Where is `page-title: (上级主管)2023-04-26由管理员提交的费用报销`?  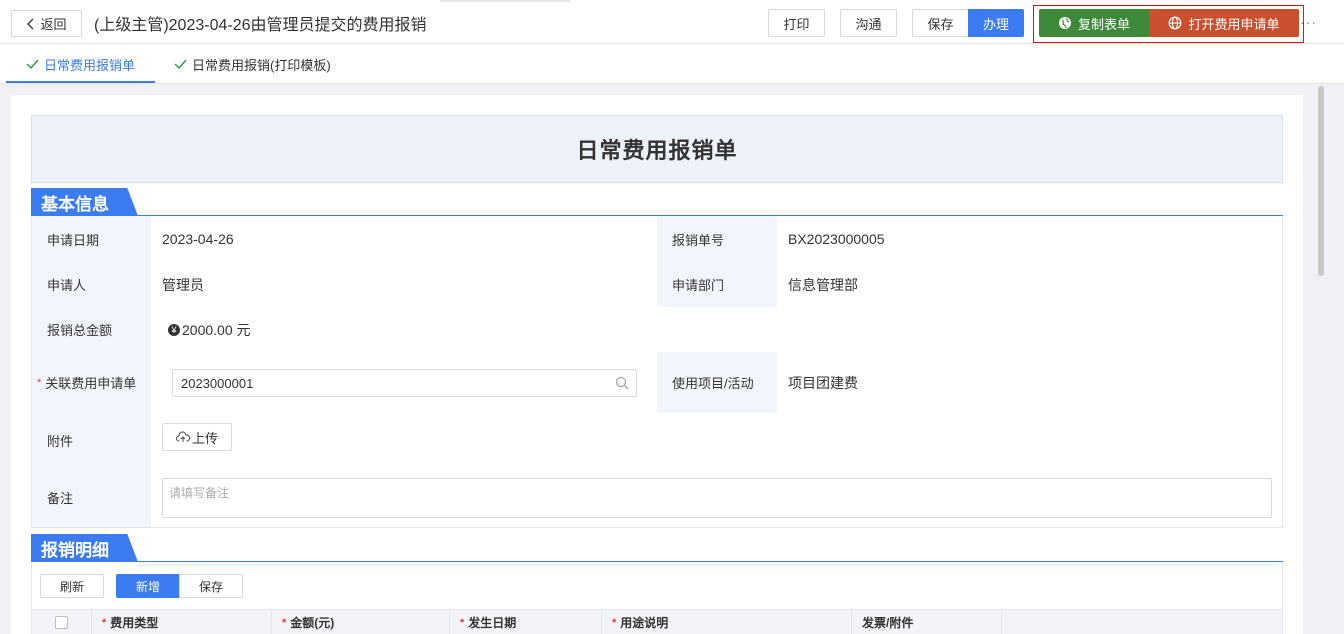
page-title: (上级主管)2023-04-26由管理员提交的费用报销 is located at coordinates (260, 25).